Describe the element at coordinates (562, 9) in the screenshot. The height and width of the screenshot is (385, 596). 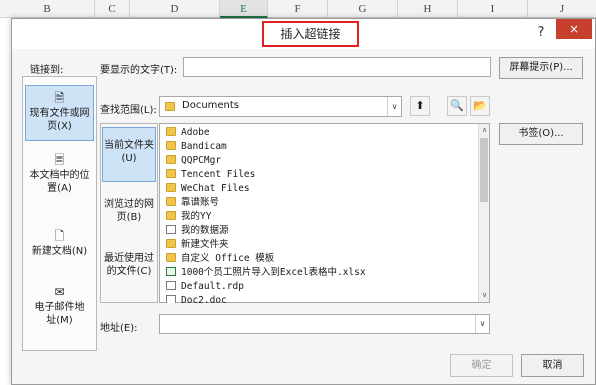
I see `column-header-j: J` at that location.